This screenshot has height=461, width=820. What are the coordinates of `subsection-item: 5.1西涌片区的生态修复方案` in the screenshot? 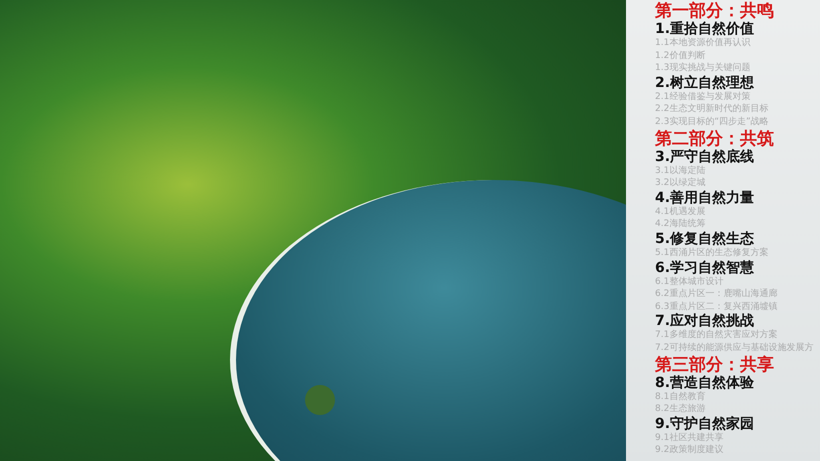 It's located at (712, 253).